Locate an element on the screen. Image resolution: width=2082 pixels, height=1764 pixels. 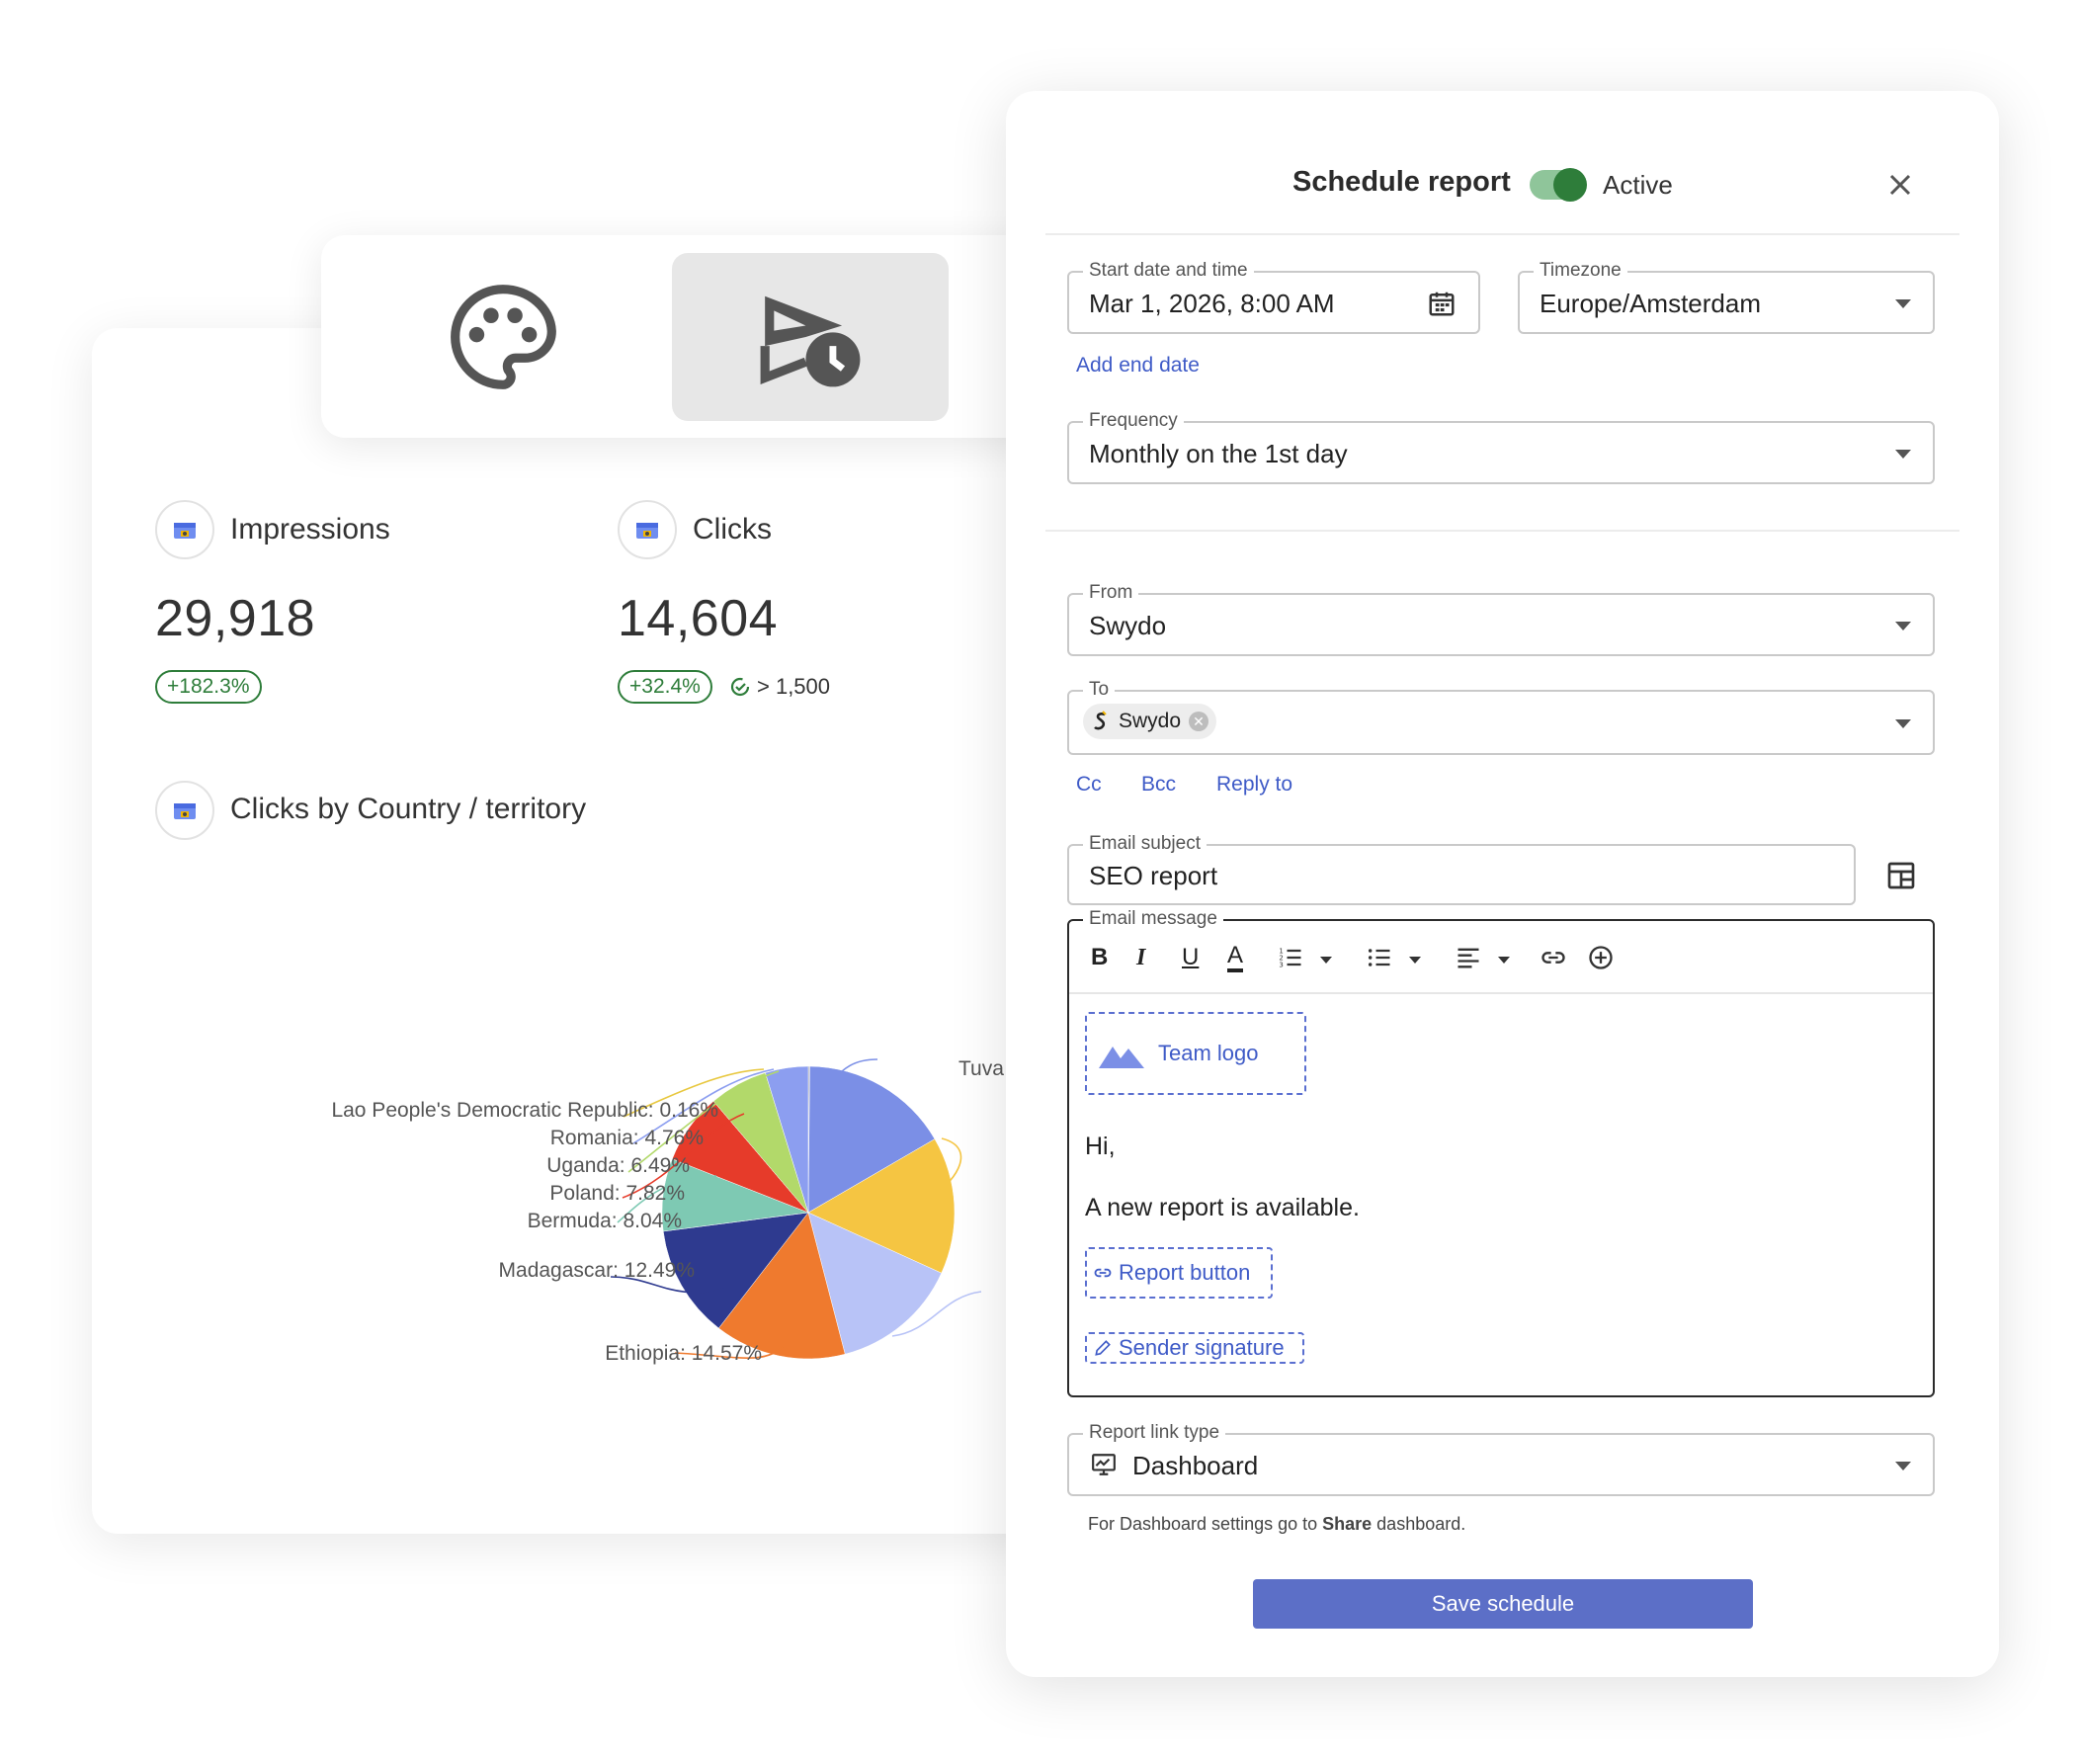
templates-button is located at coordinates (1901, 878).